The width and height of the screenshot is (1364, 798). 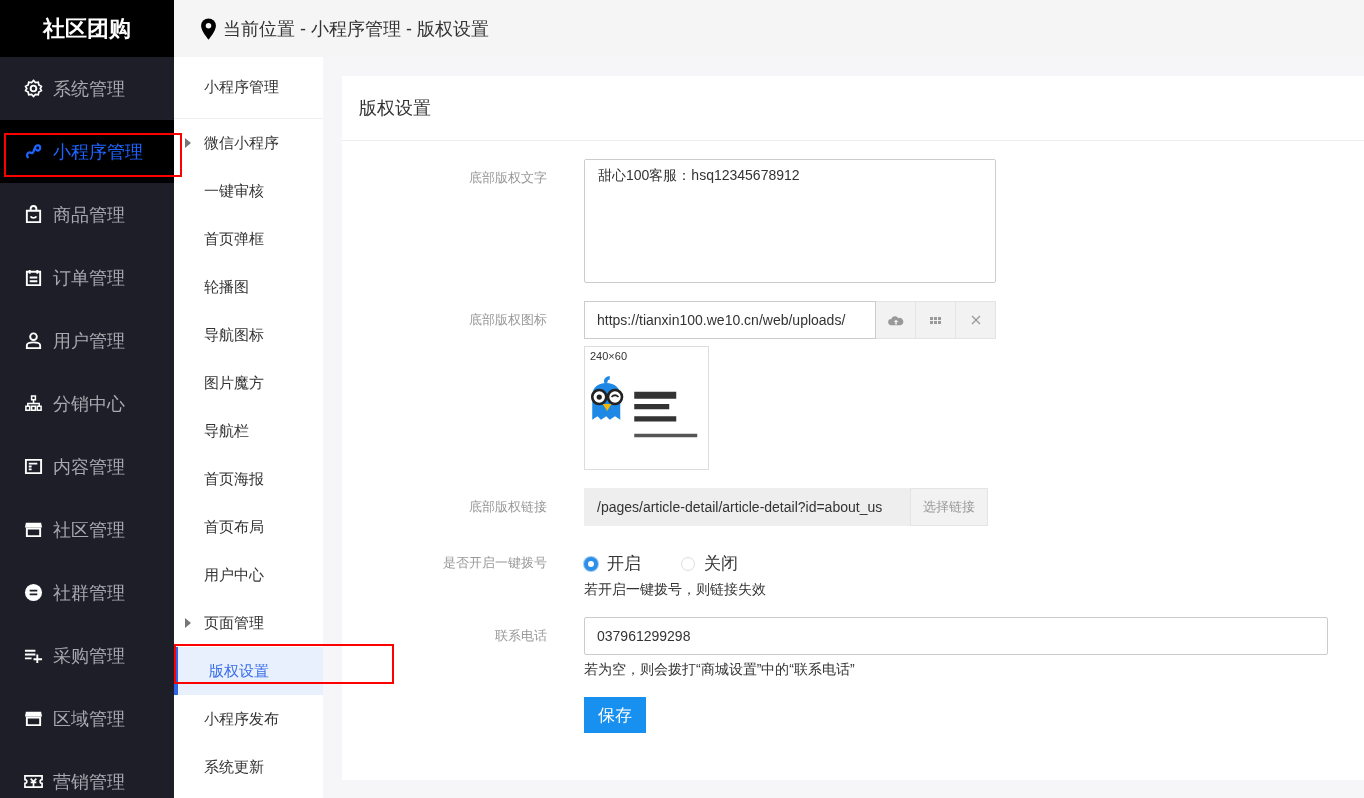 What do you see at coordinates (33, 88) in the screenshot?
I see `gear-icon` at bounding box center [33, 88].